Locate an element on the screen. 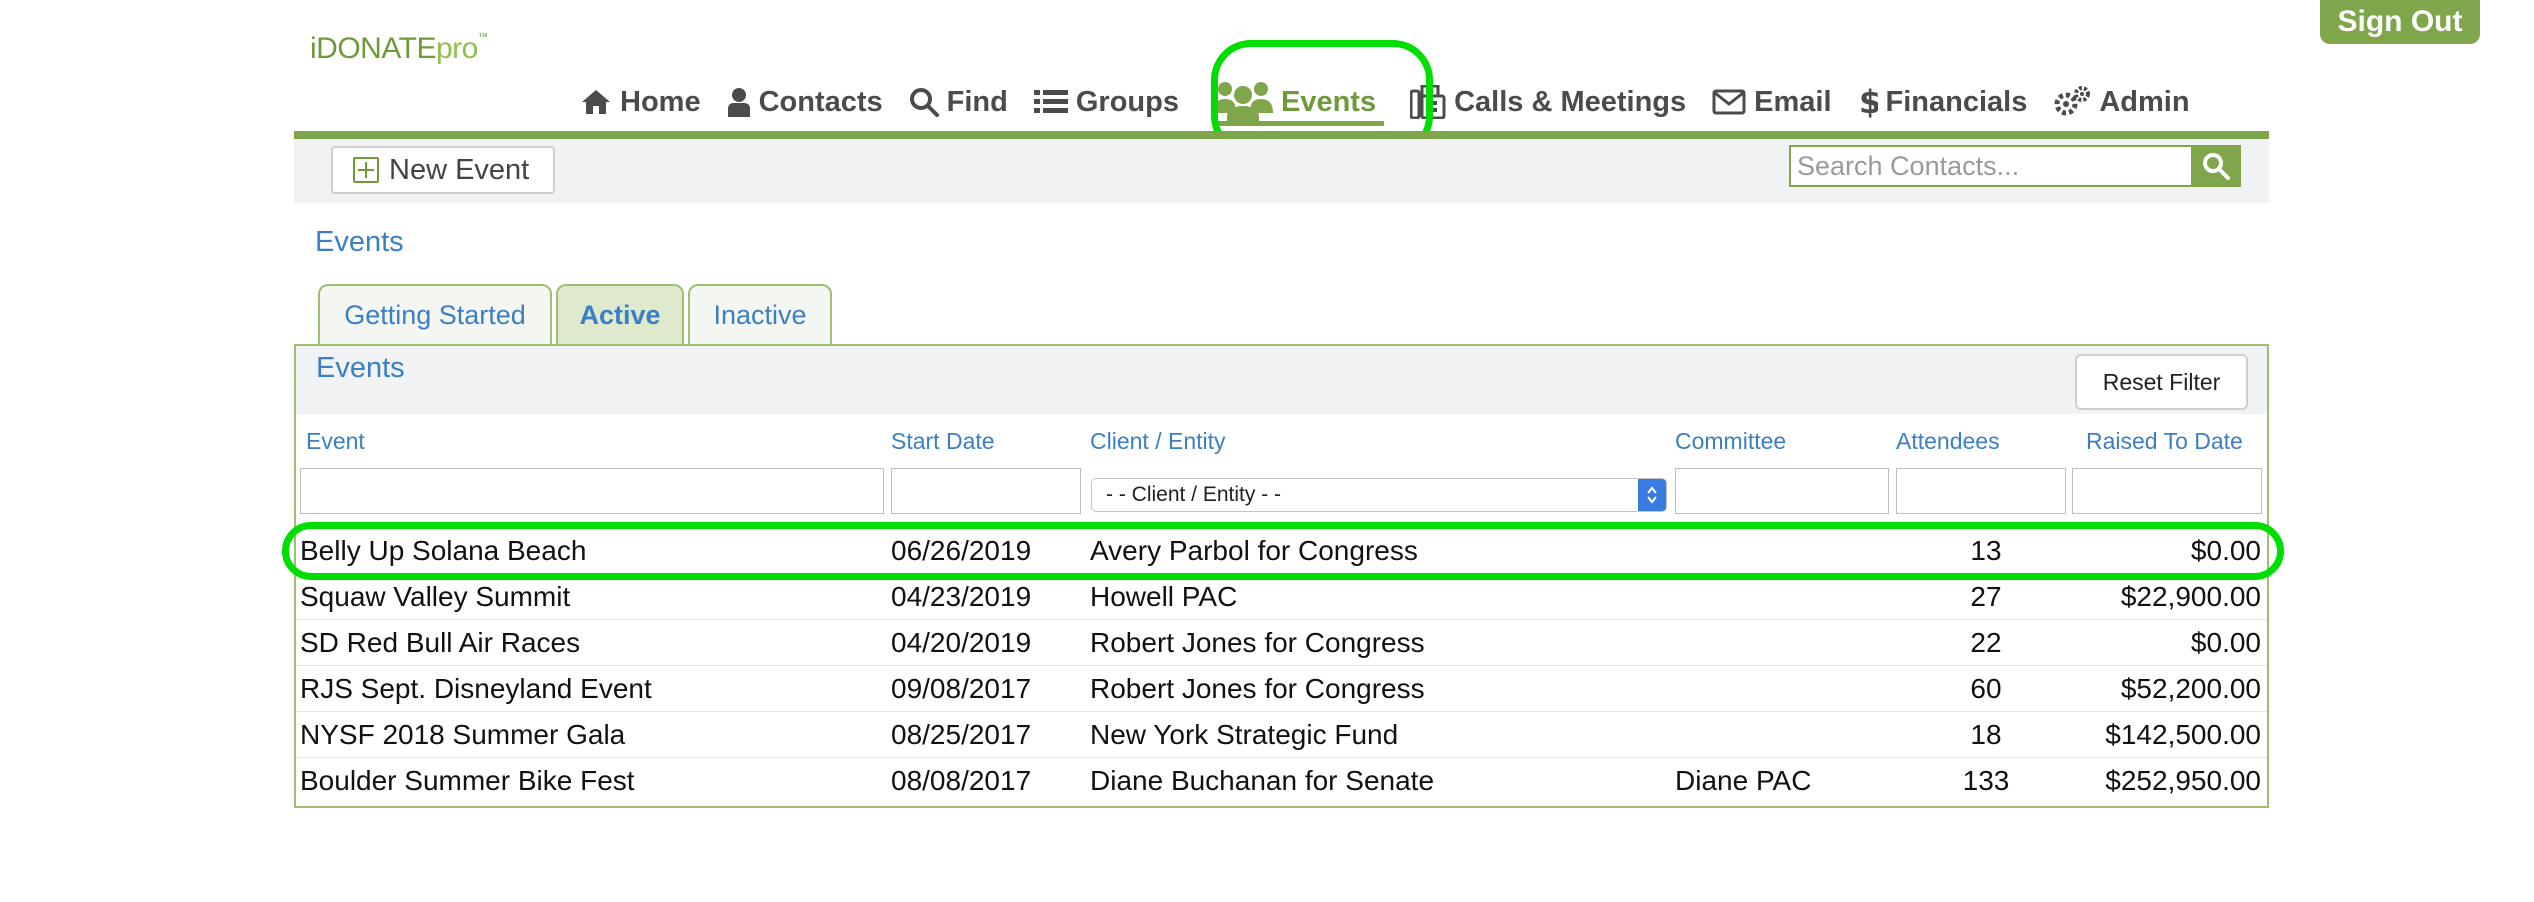  nav-calls-meetings: Calls & Meetings is located at coordinates (1548, 102).